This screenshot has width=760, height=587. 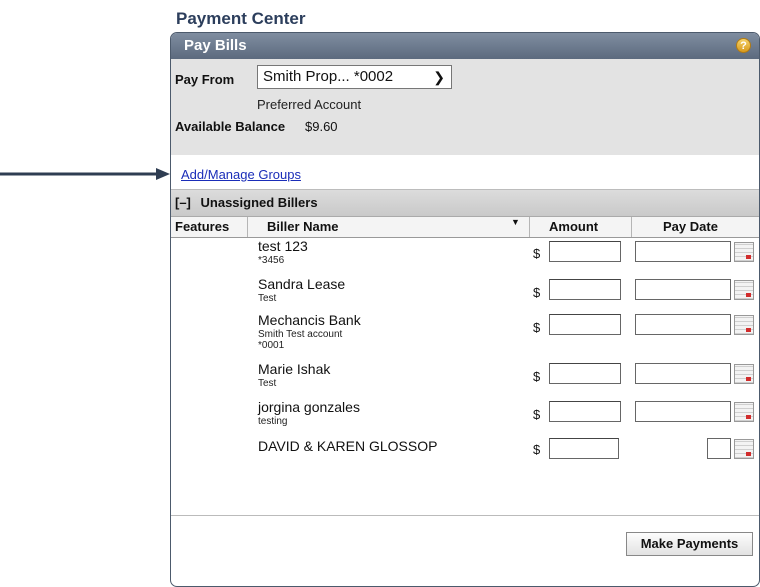 I want to click on biller-account: *0001, so click(x=271, y=345).